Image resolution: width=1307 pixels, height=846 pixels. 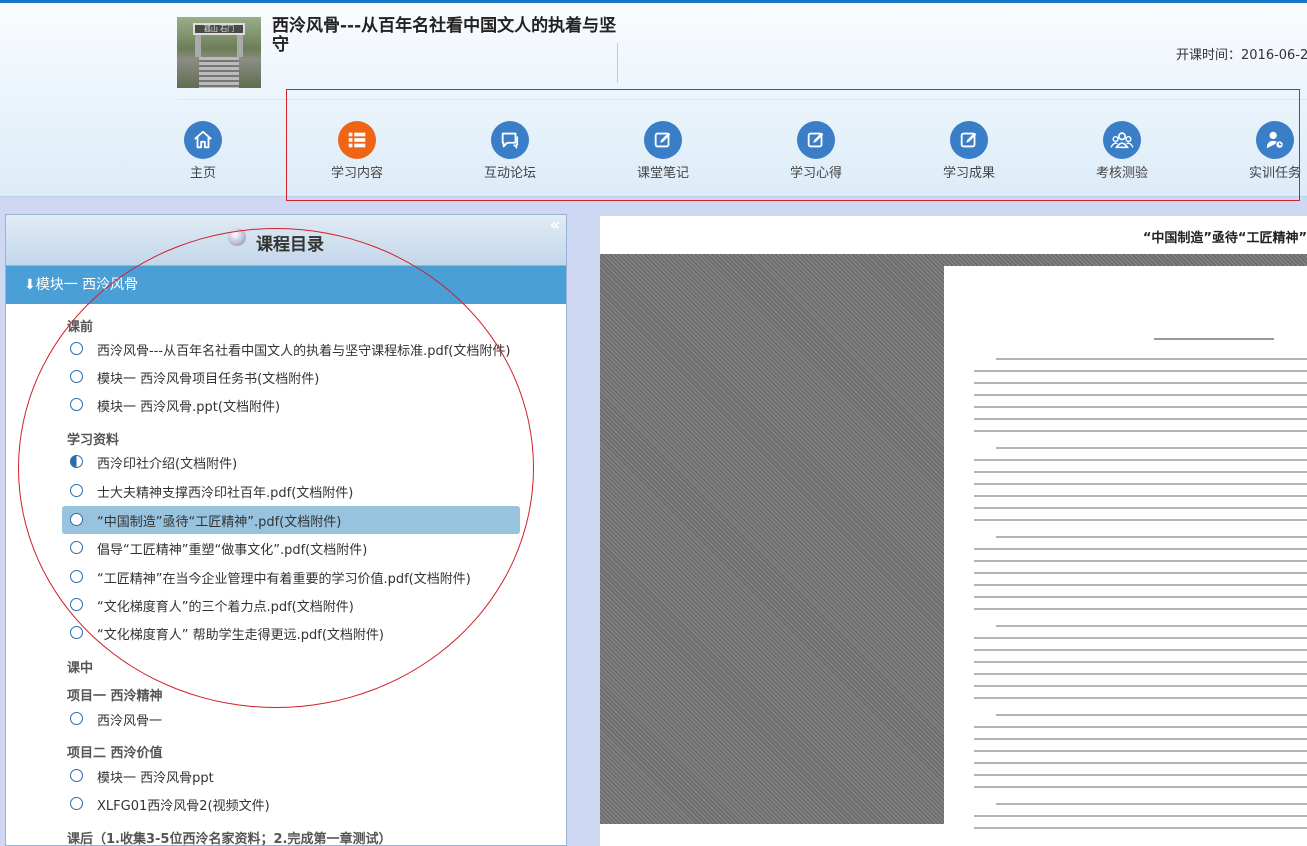 I want to click on item-label: 西泠风骨一, so click(x=130, y=721).